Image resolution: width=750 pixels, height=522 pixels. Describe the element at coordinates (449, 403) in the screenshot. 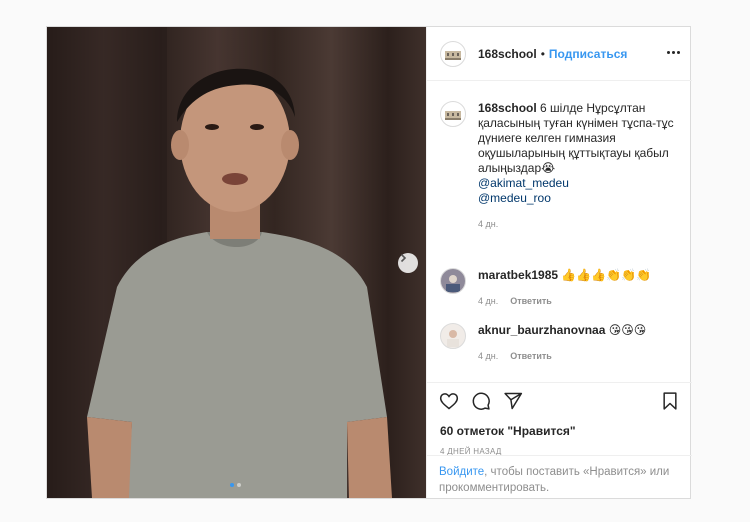

I see `heart-icon` at that location.